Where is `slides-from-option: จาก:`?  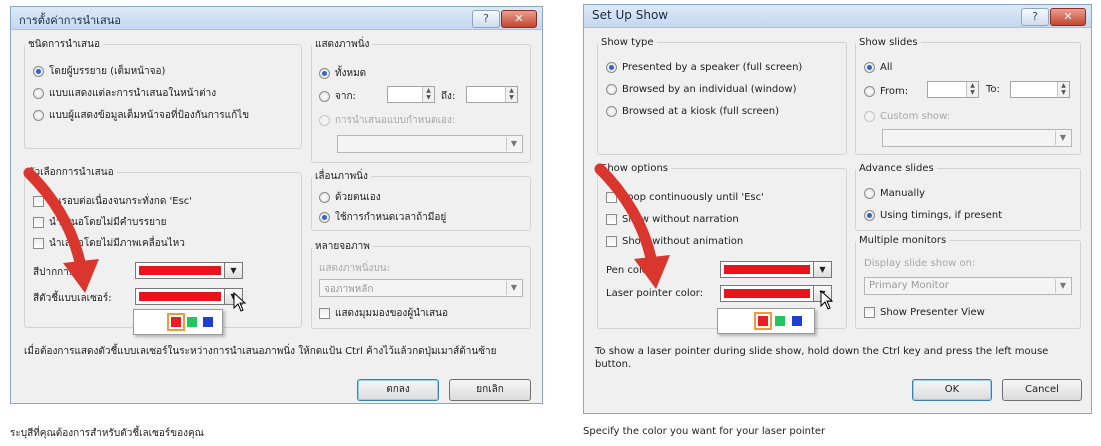 slides-from-option: จาก: is located at coordinates (337, 96).